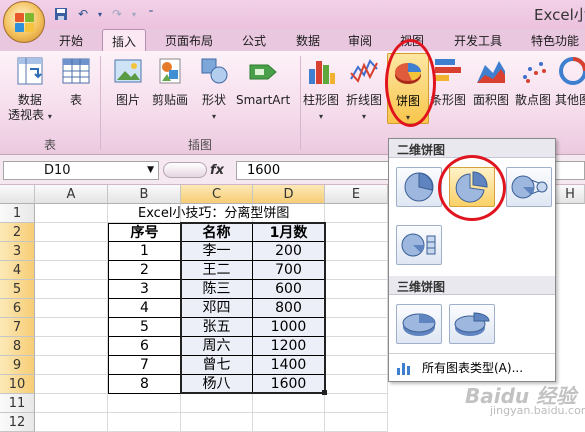  I want to click on table-cell: 5, so click(144, 327).